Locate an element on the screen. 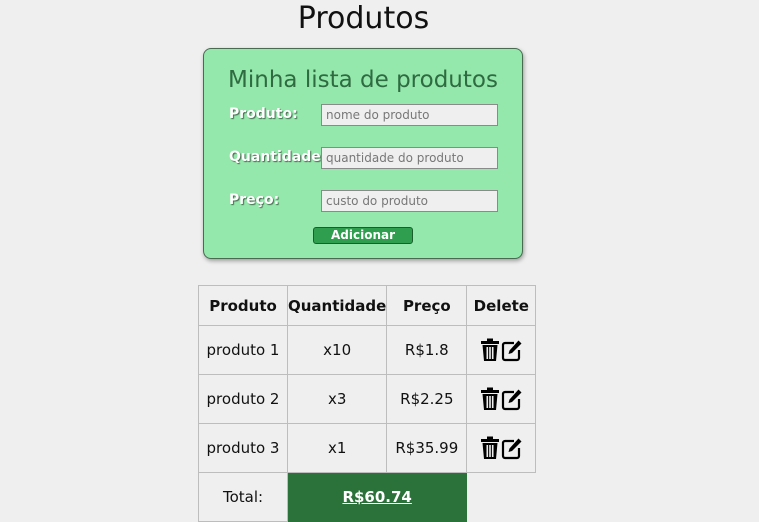 The height and width of the screenshot is (522, 759). product-qty-cell: x1 is located at coordinates (337, 448).